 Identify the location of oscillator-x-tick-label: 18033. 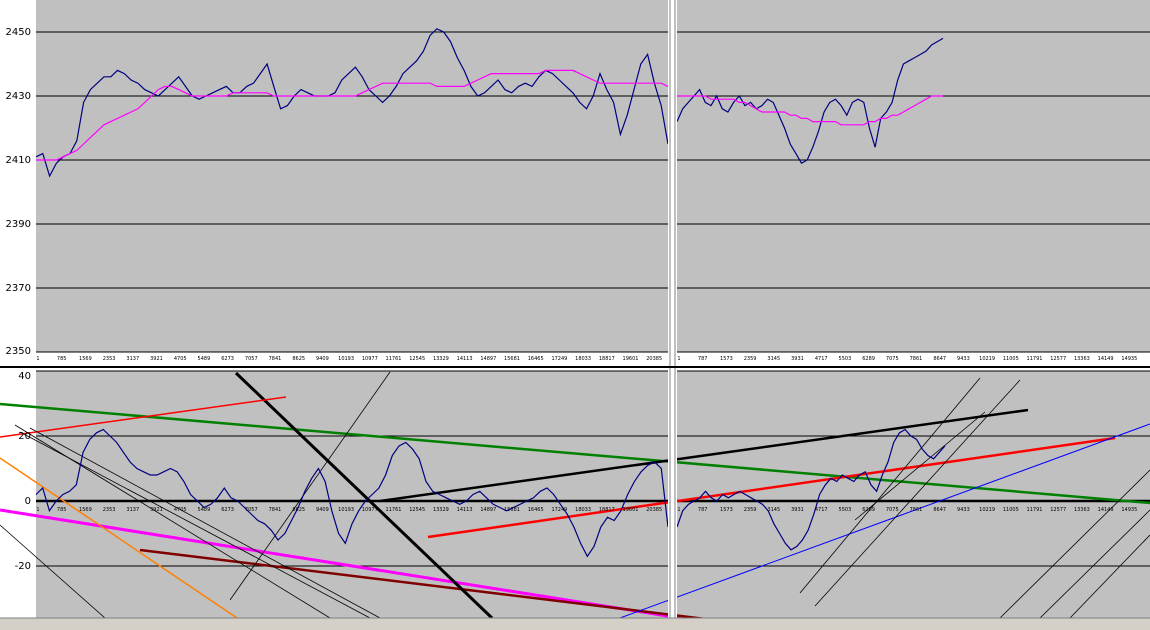
(583, 510).